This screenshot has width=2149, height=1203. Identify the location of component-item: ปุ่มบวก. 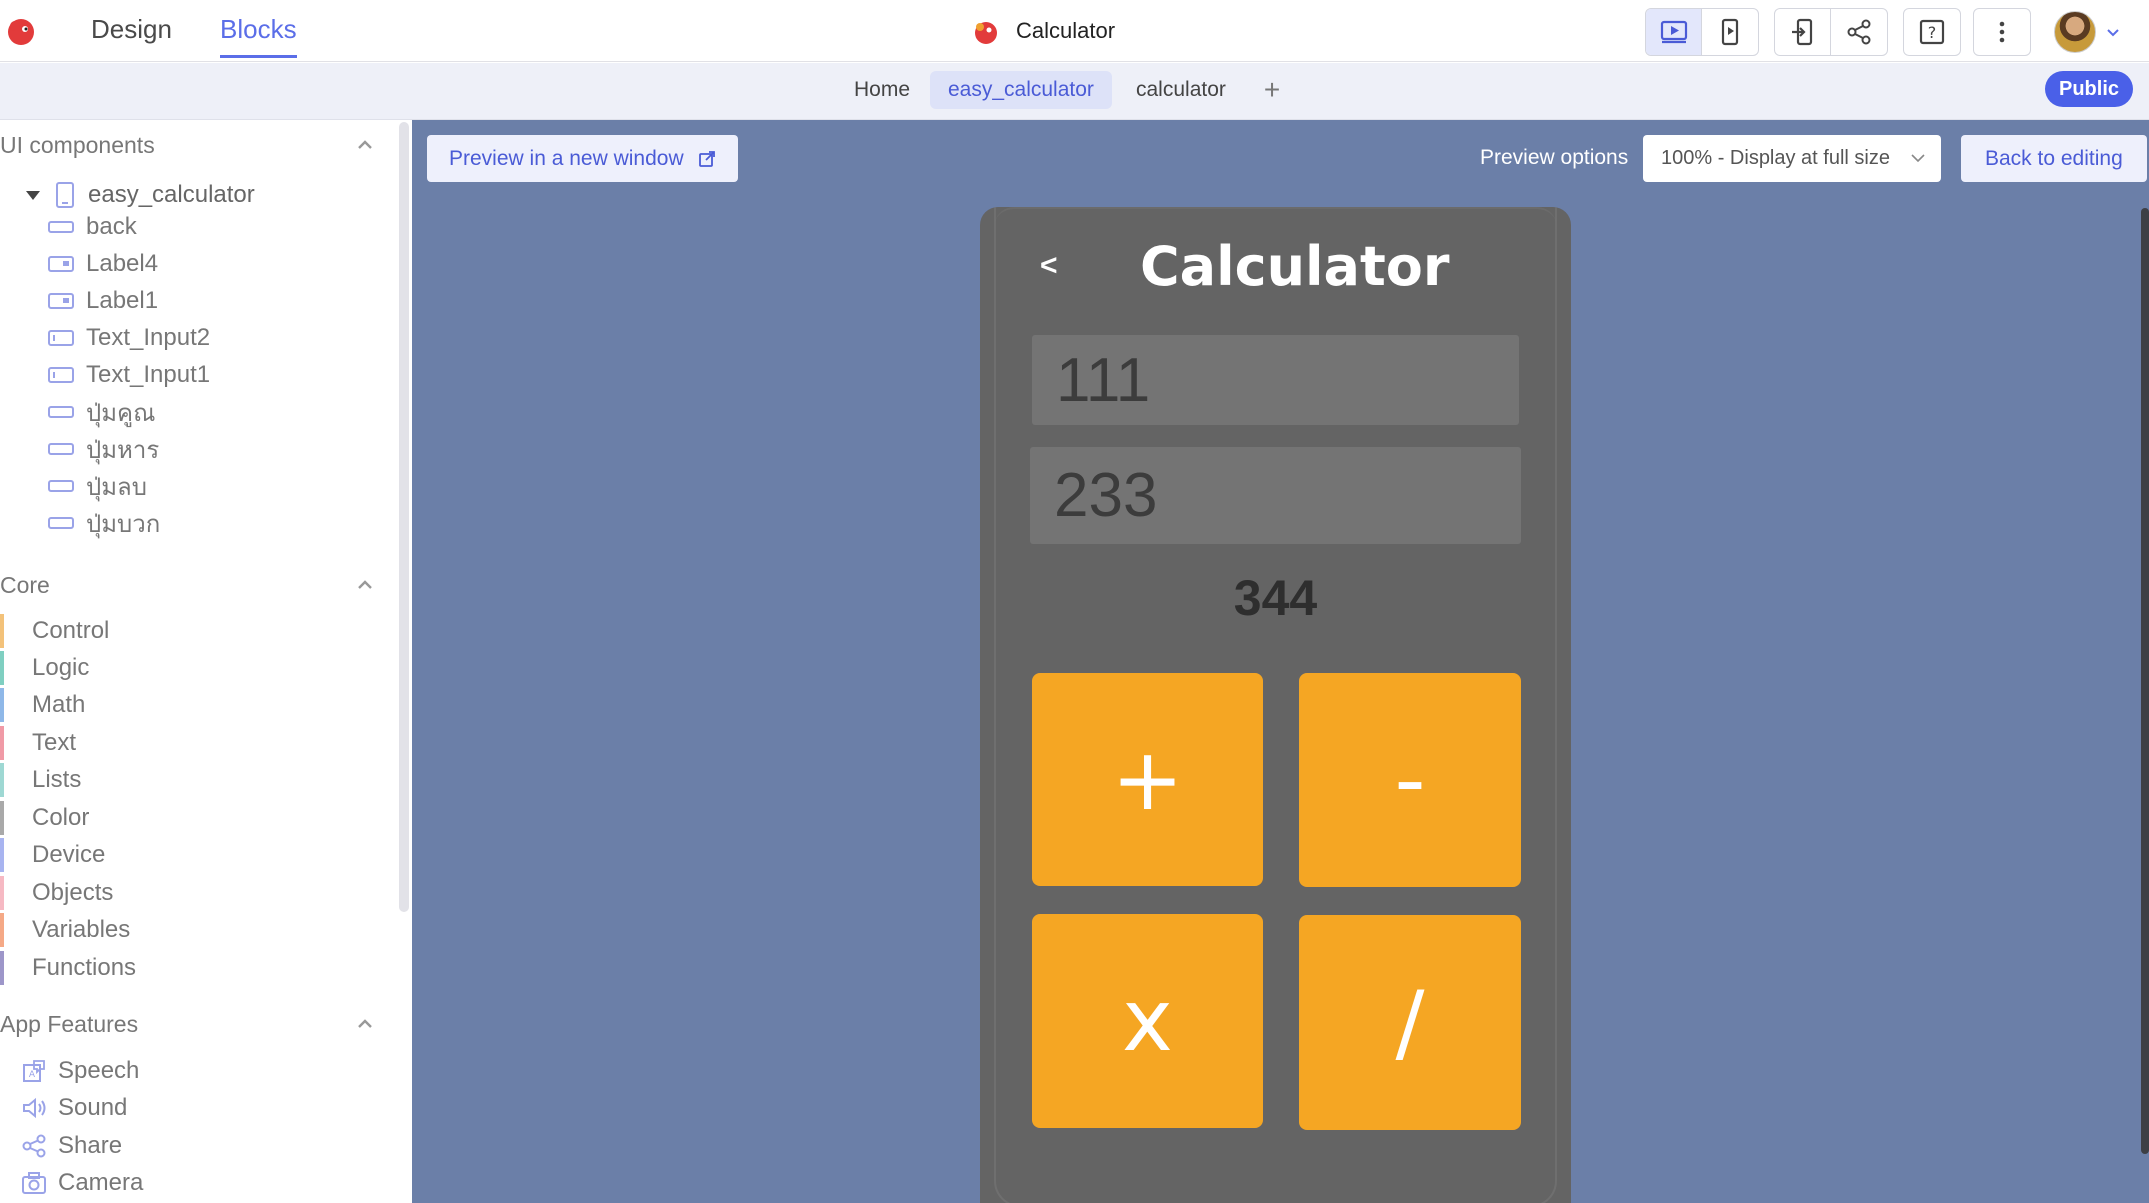
(104, 523).